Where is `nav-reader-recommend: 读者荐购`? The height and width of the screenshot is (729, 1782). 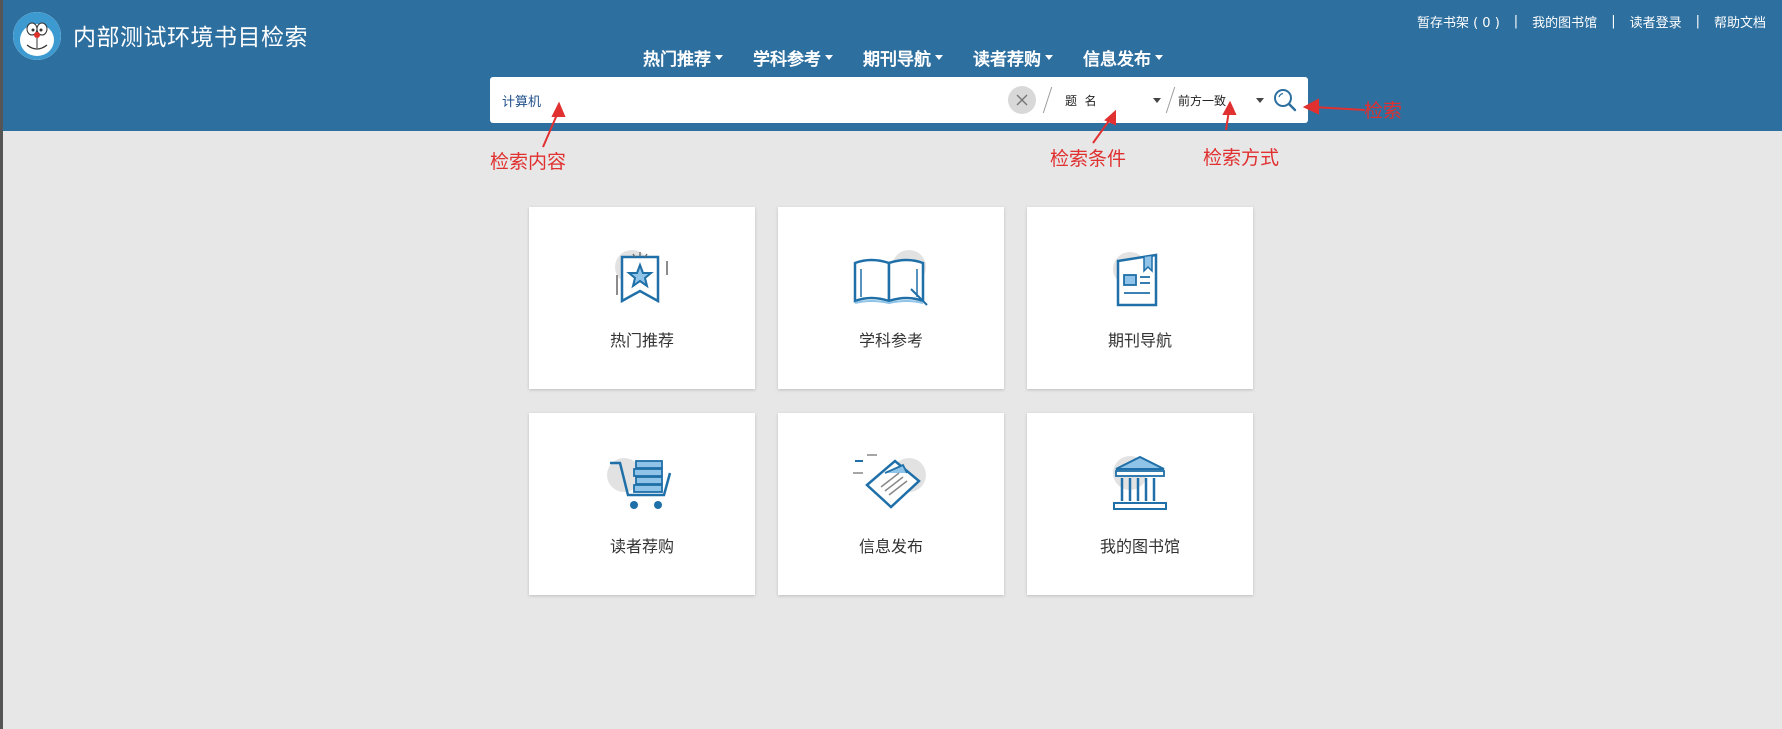 nav-reader-recommend: 读者荐购 is located at coordinates (1013, 57).